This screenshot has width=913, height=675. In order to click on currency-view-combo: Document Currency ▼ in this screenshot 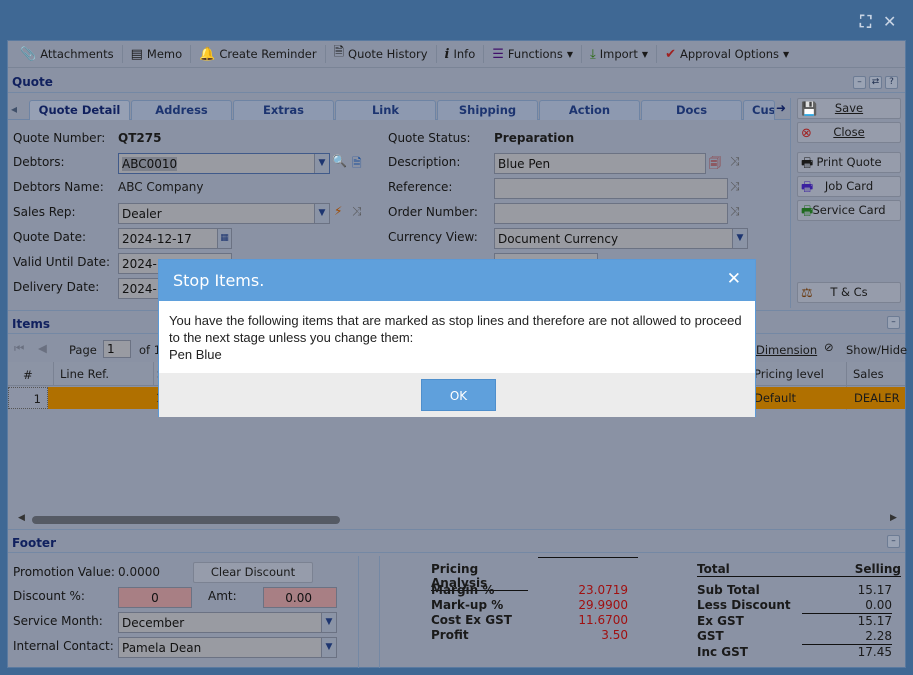, I will do `click(621, 238)`.